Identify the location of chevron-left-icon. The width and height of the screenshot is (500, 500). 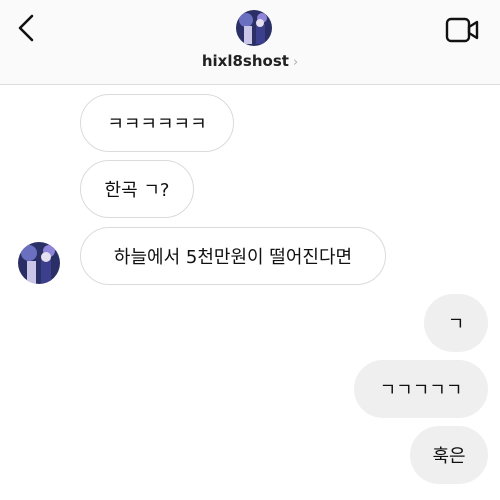
(26, 28).